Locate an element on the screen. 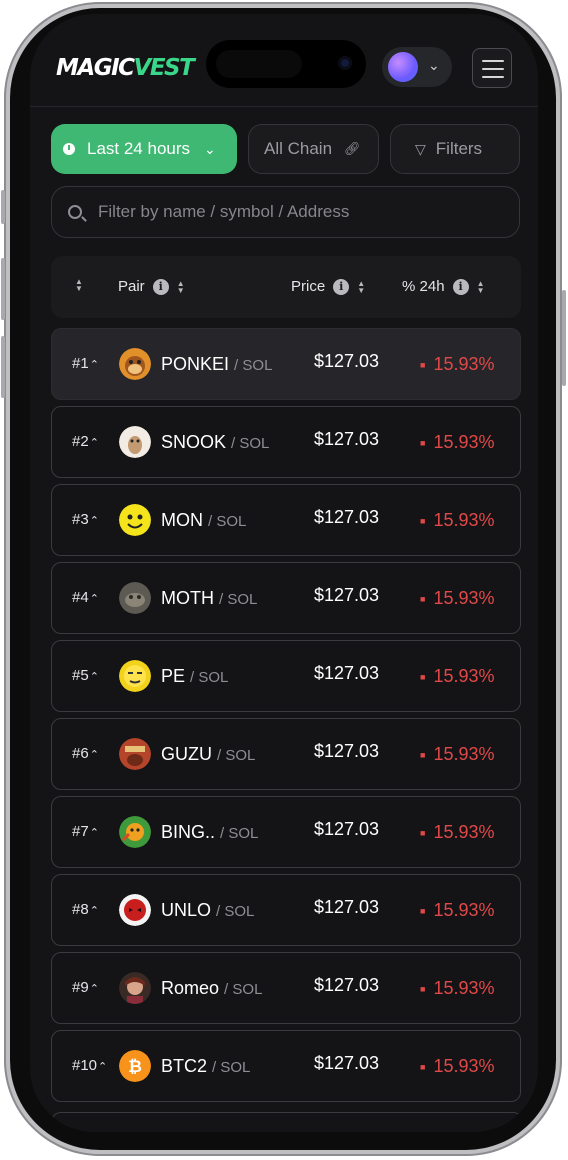 The width and height of the screenshot is (568, 1160). time-range-label: Last 24 hours is located at coordinates (139, 148).